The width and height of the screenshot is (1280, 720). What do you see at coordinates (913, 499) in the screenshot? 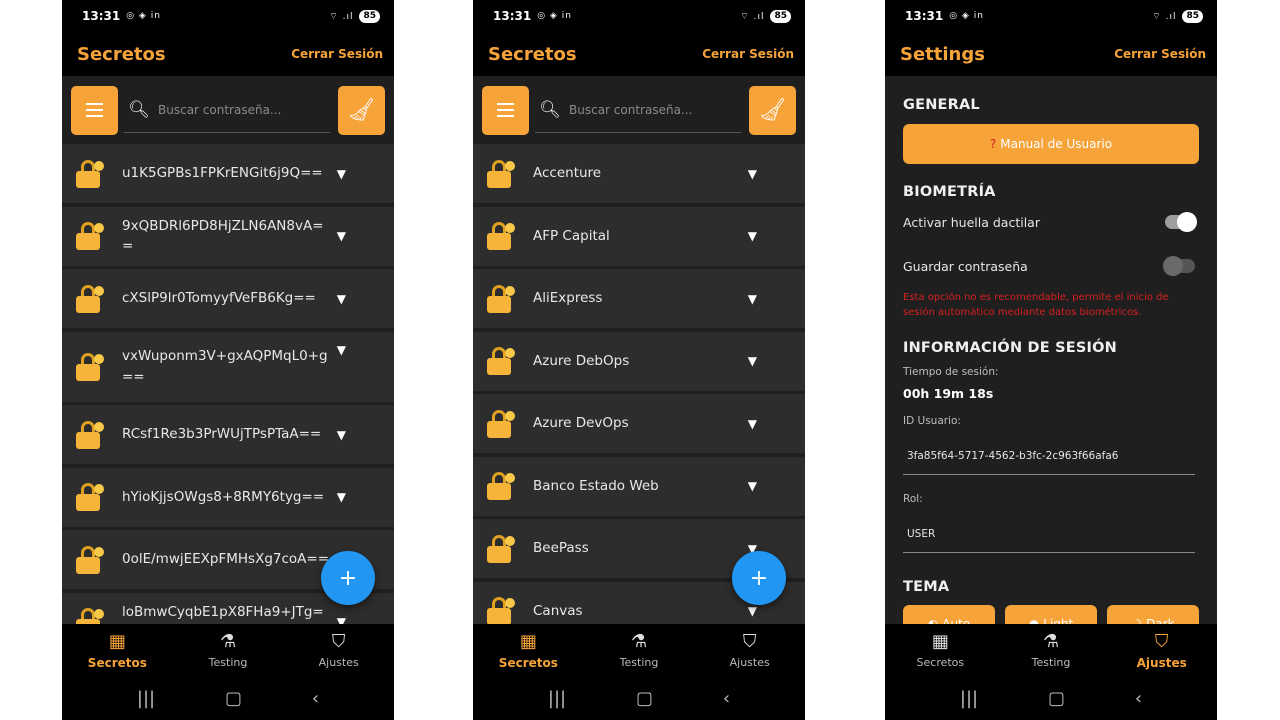
I see `rol-label: Rol:` at bounding box center [913, 499].